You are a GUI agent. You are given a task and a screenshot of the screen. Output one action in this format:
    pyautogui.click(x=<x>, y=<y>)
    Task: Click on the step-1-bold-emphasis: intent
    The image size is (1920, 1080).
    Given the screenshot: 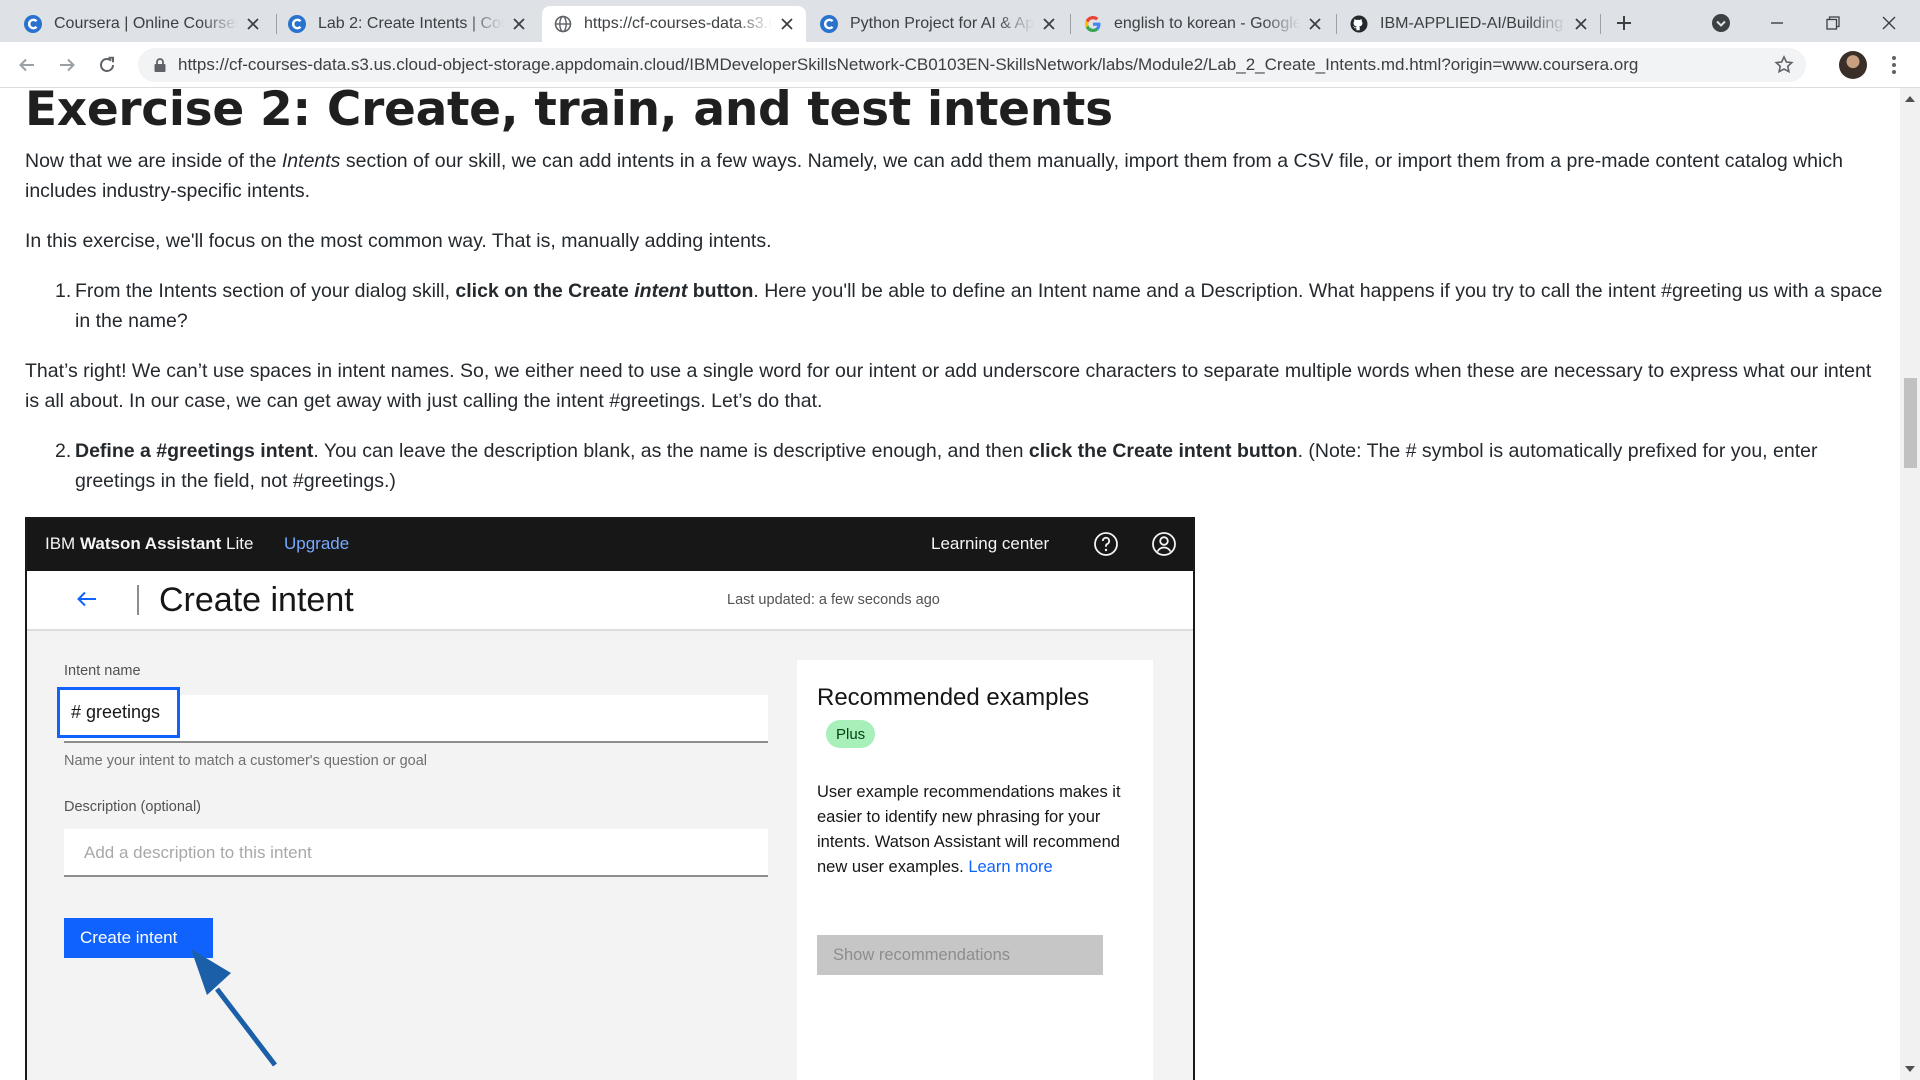 What is the action you would take?
    pyautogui.click(x=661, y=291)
    